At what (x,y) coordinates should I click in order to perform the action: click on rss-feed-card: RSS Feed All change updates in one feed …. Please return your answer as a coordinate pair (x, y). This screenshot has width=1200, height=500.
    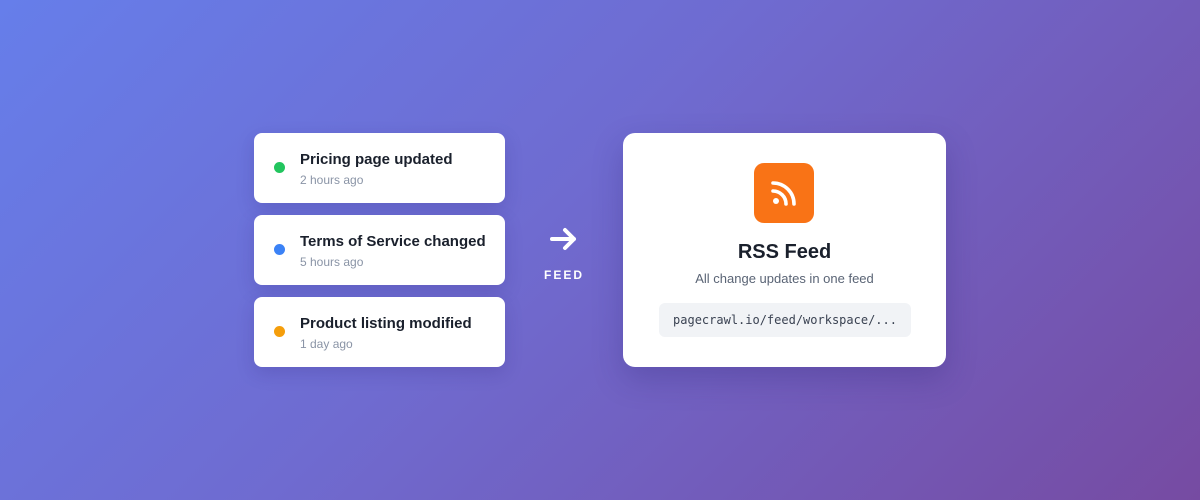
    Looking at the image, I should click on (784, 250).